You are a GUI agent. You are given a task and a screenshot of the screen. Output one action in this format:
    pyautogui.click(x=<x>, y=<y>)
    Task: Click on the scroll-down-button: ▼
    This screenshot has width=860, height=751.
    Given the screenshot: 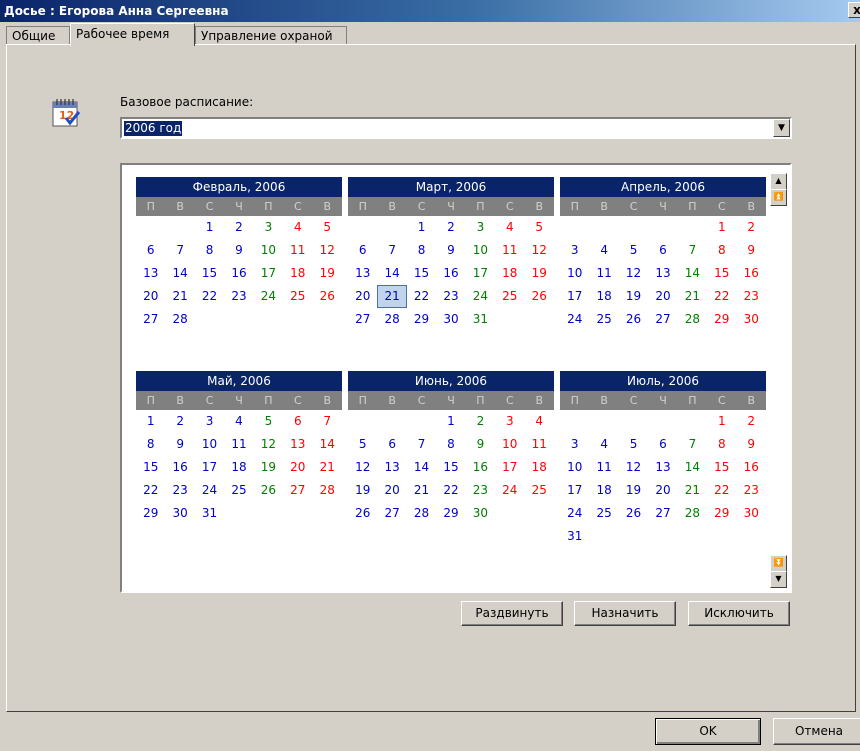 What is the action you would take?
    pyautogui.click(x=778, y=579)
    